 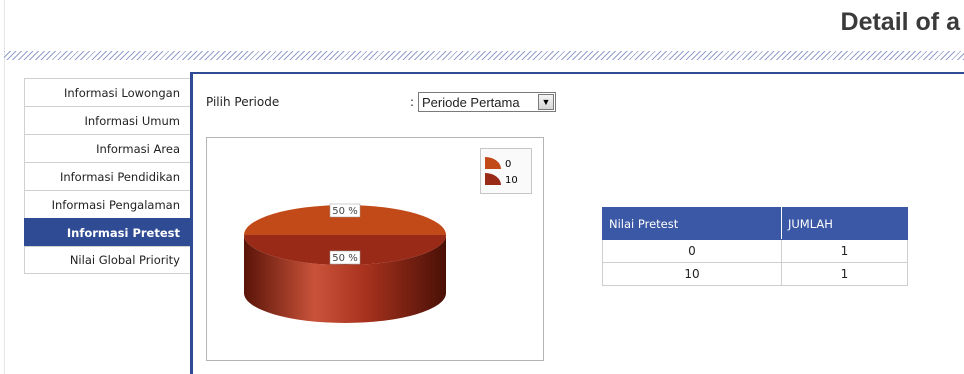 I want to click on table-cell: 10, so click(x=692, y=274).